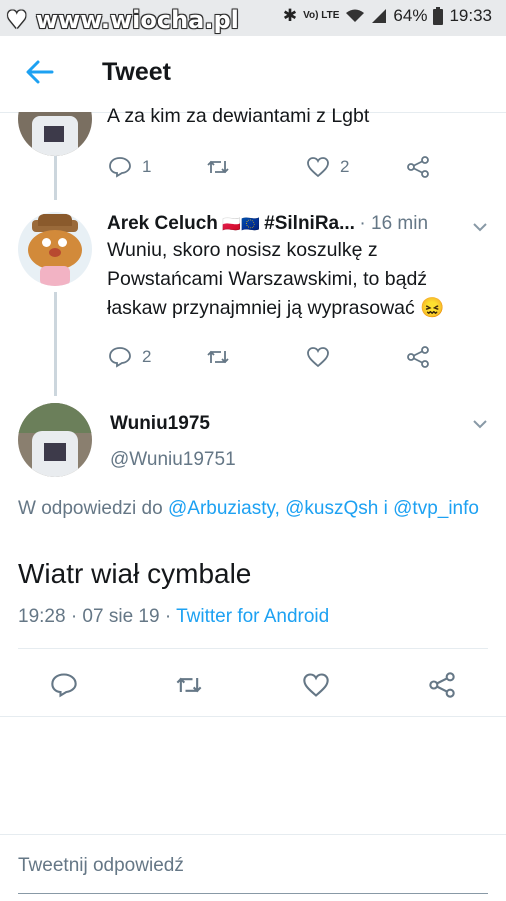 This screenshot has height=901, width=506. Describe the element at coordinates (387, 16) in the screenshot. I see `status-icons: ✱ Vo) LTE 64% 19:33` at that location.